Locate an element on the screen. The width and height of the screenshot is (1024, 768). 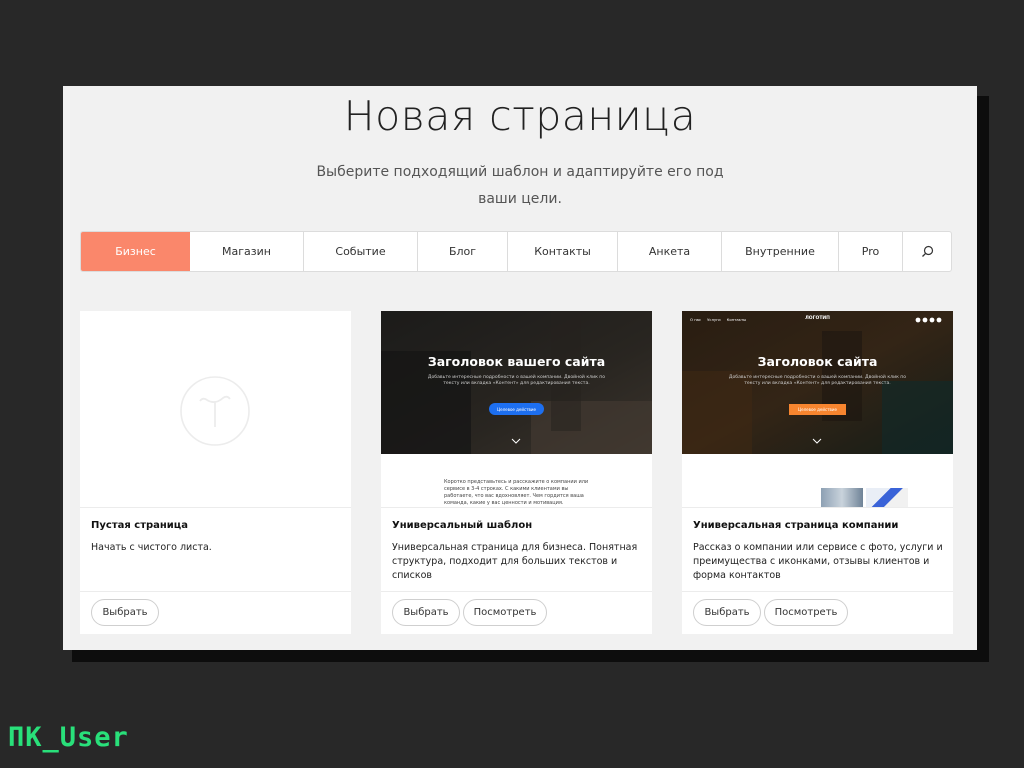
tab-pro: Pro is located at coordinates (871, 251).